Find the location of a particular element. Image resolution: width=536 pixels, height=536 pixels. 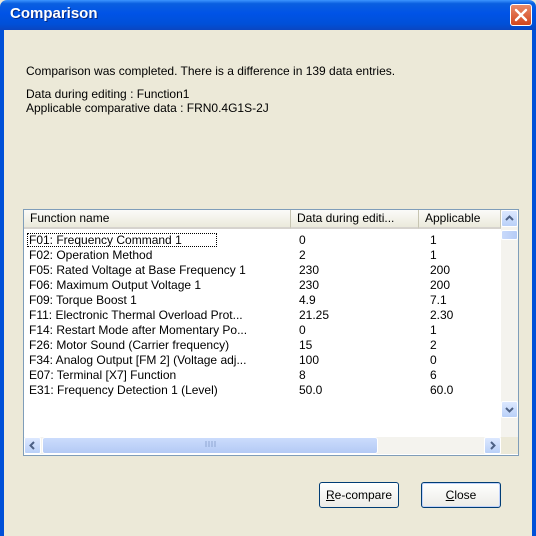

scroll-up-button is located at coordinates (509, 218).